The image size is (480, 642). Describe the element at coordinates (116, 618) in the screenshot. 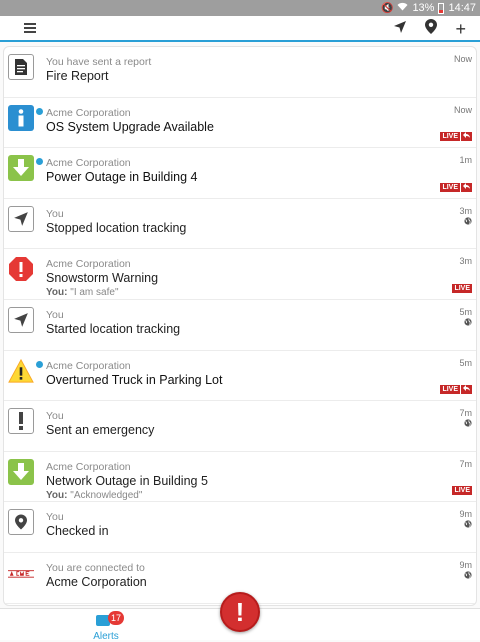

I see `alerts-badge: 17` at that location.